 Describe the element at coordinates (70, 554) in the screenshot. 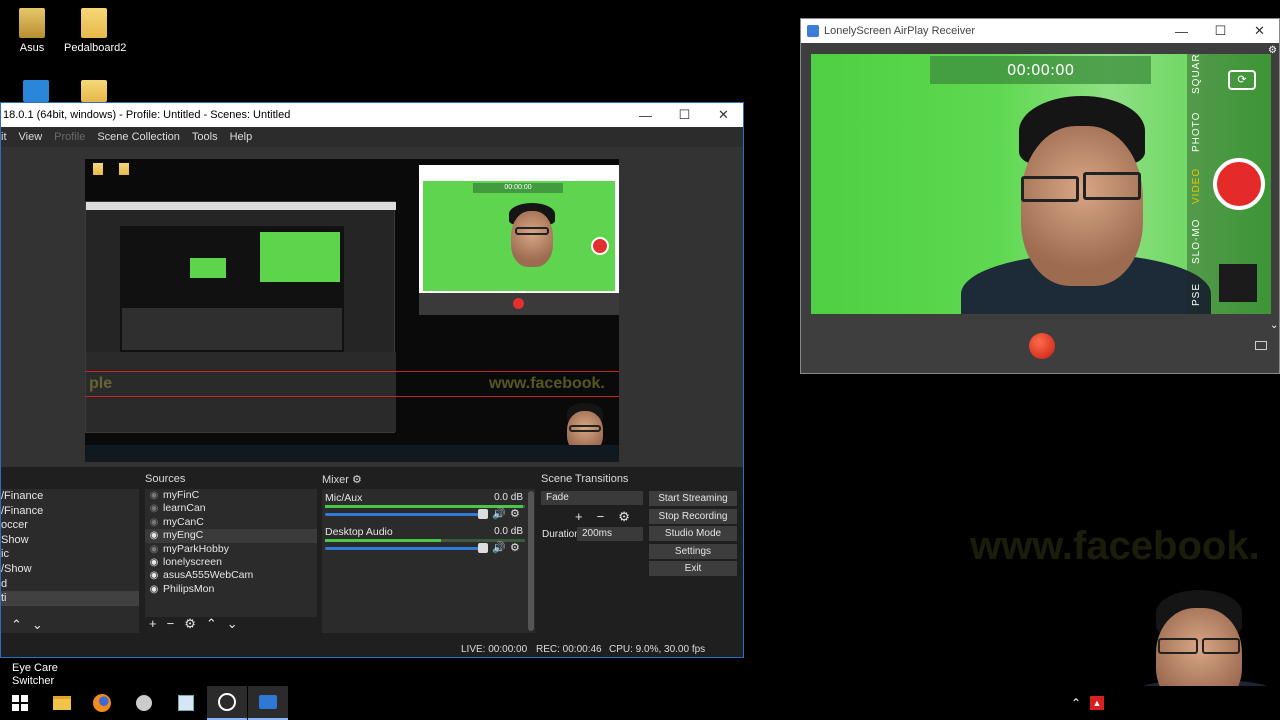

I see `scene-item: ic` at that location.